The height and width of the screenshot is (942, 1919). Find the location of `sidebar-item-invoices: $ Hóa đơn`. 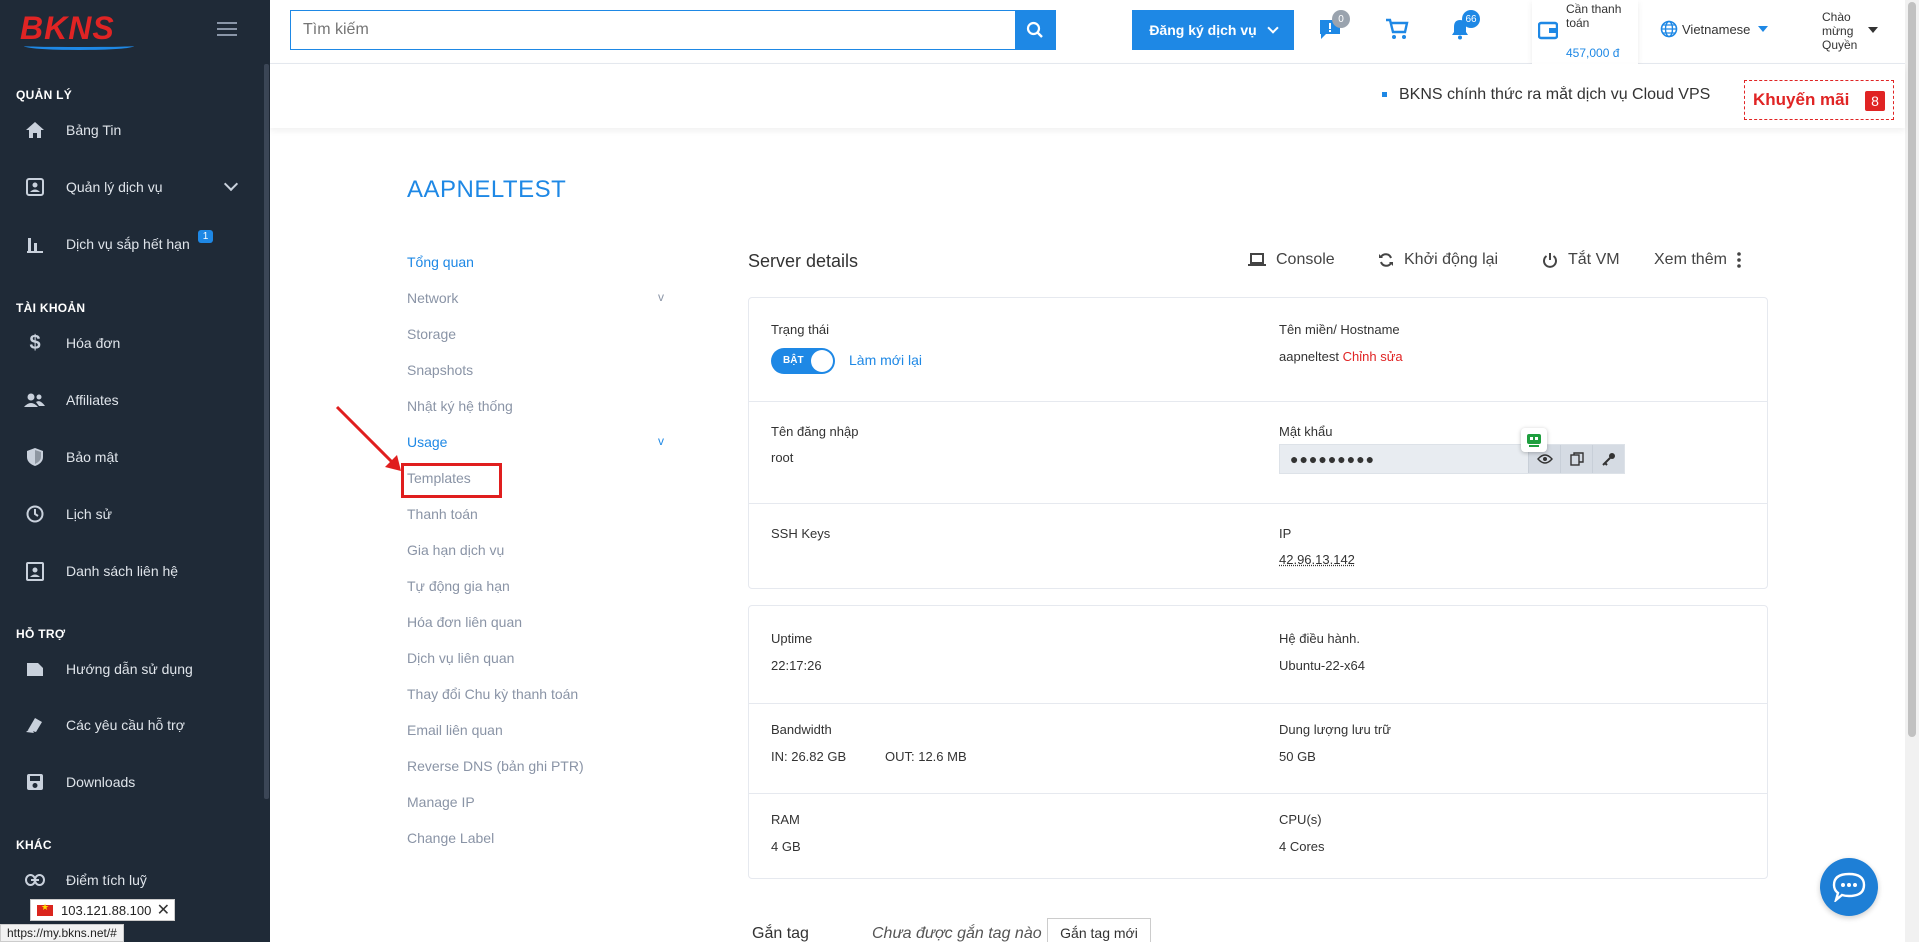

sidebar-item-invoices: $ Hóa đơn is located at coordinates (130, 343).